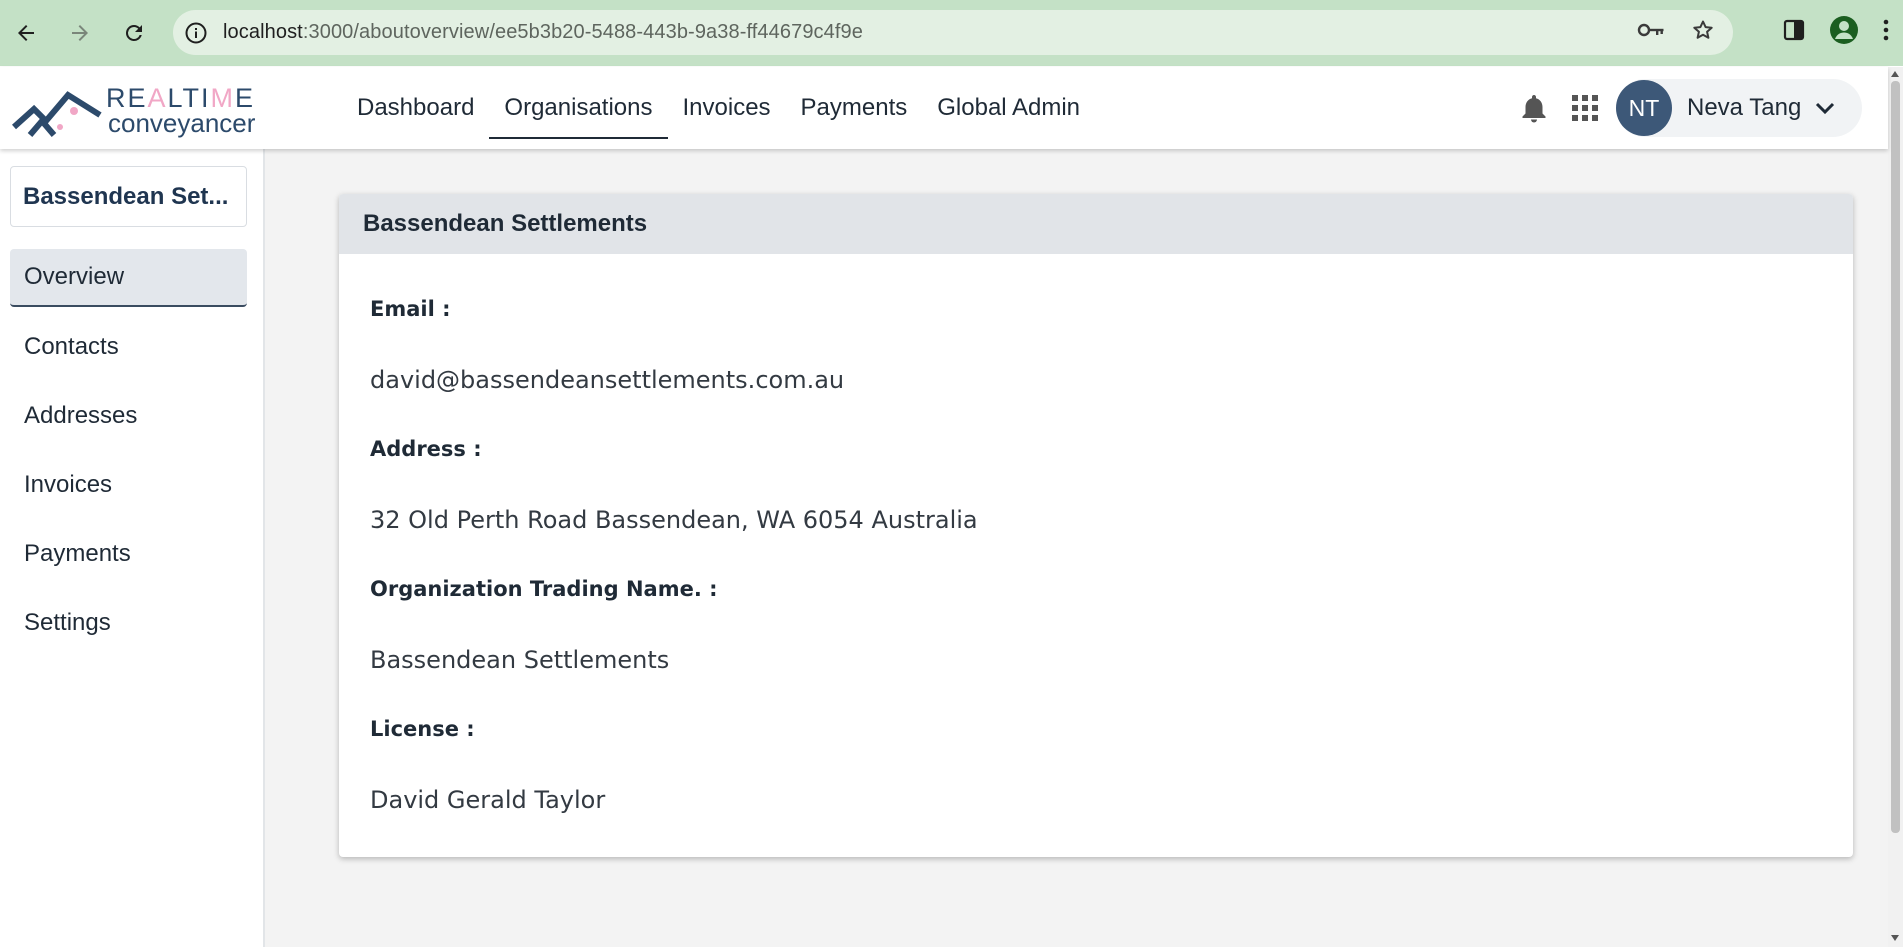 The width and height of the screenshot is (1903, 947). I want to click on trading-name-value: Bassendean Settlements, so click(520, 660).